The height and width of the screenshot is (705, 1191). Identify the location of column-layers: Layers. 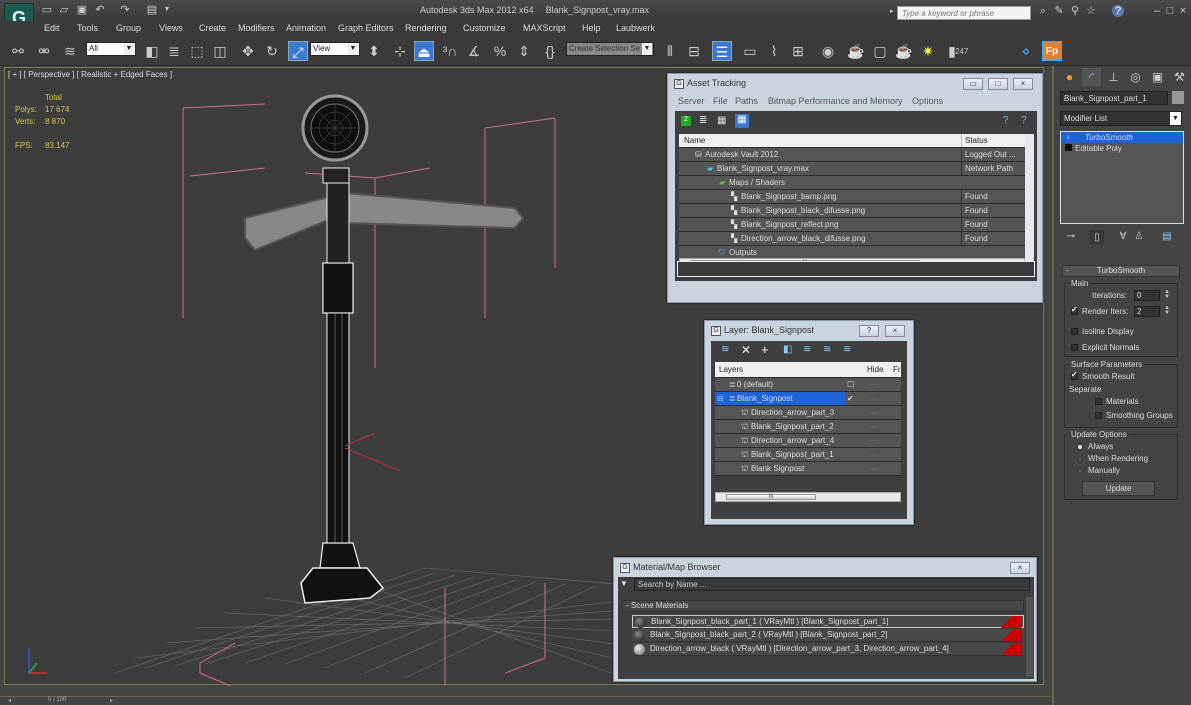
(731, 370).